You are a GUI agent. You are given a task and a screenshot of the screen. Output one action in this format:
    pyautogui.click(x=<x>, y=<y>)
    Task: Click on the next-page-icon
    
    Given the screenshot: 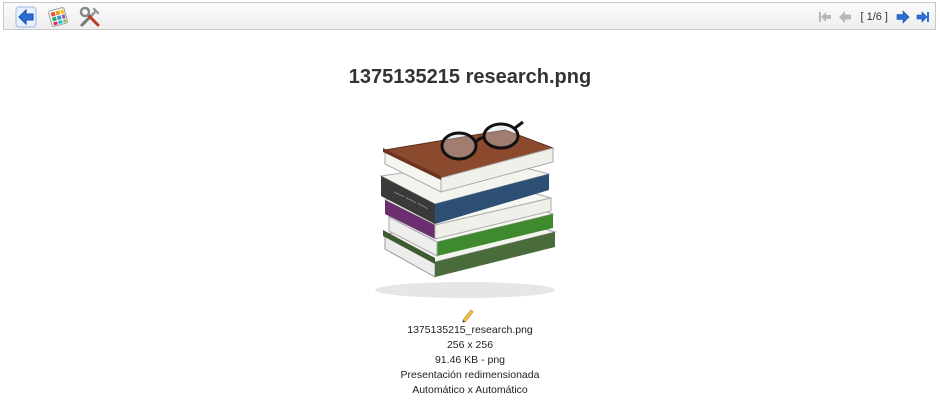 What is the action you would take?
    pyautogui.click(x=903, y=17)
    